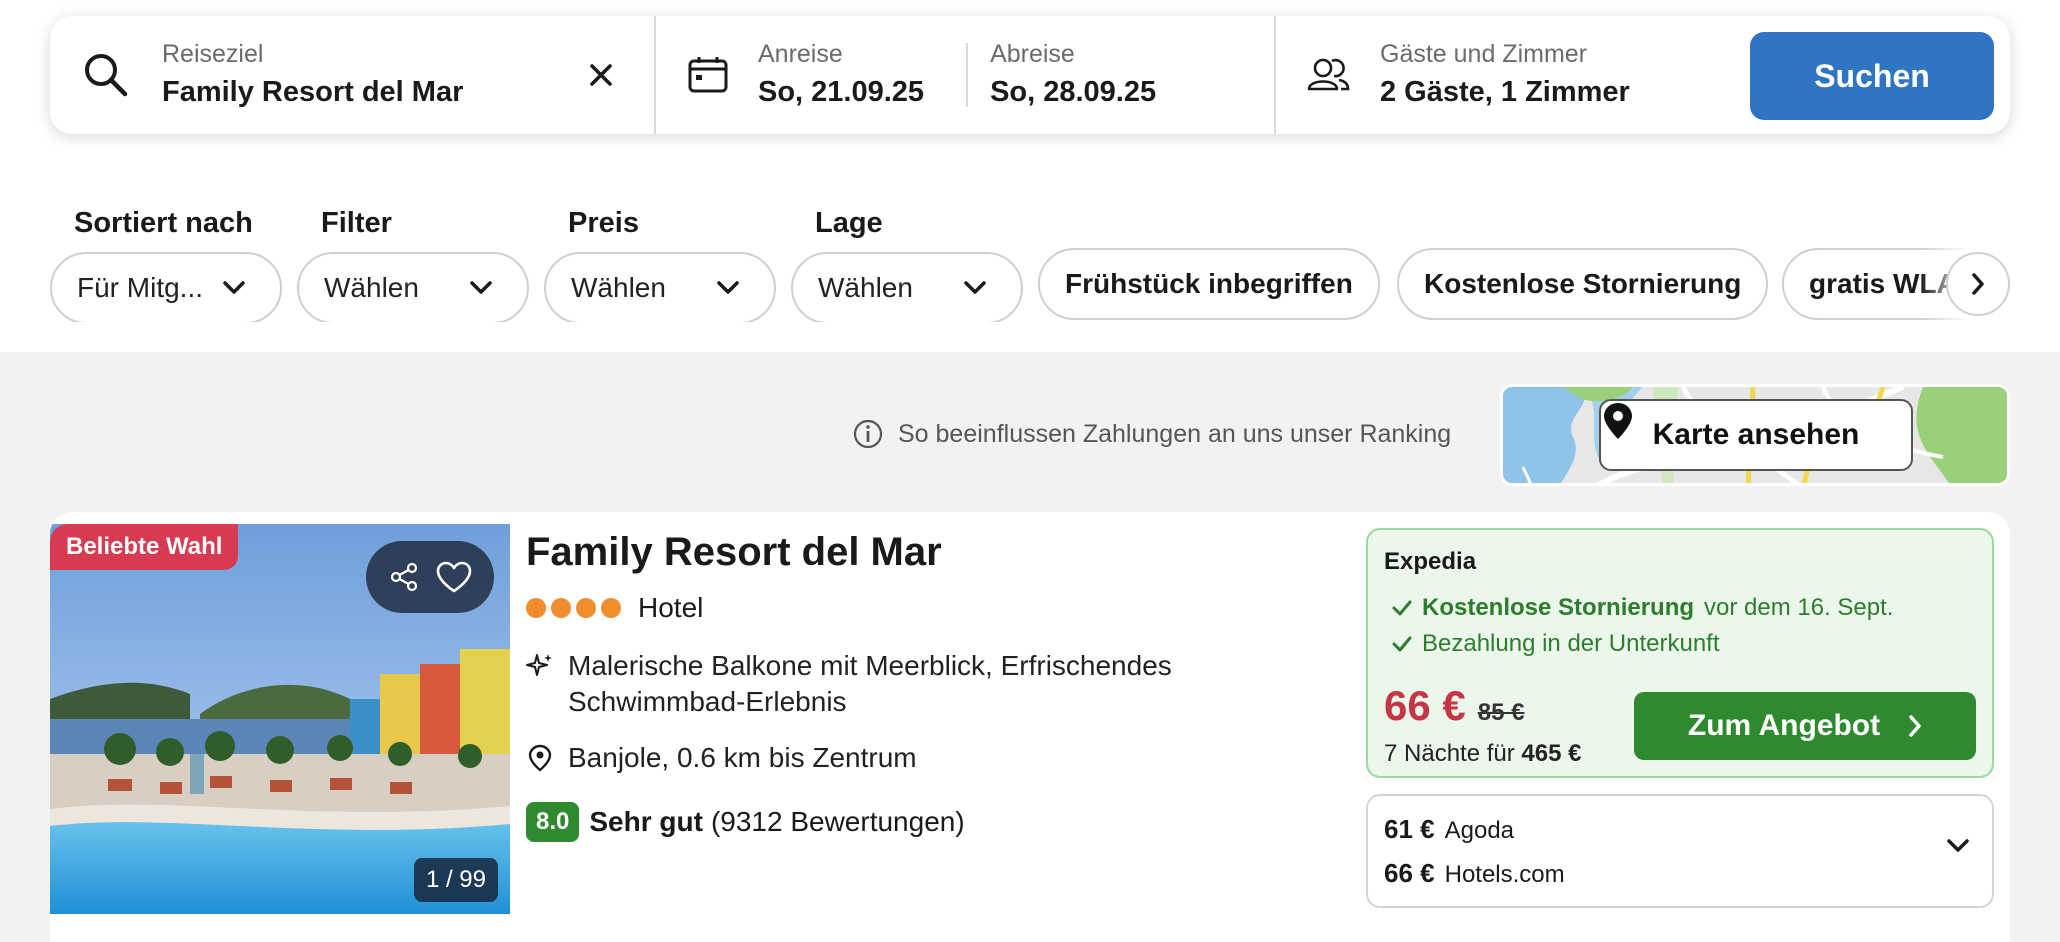 The width and height of the screenshot is (2060, 942). I want to click on filter-value: Wählen, so click(371, 287).